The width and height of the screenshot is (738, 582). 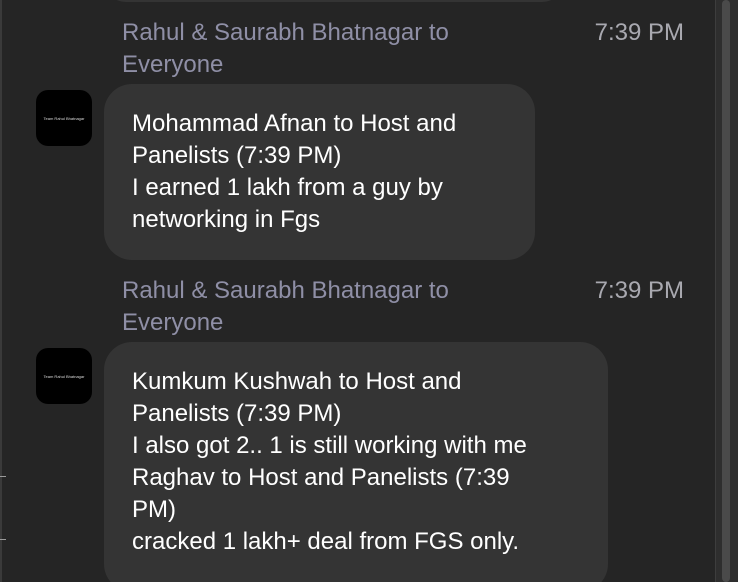 I want to click on message-1-sender: Rahul & Saurabh Bhatnagar to Everyone, so click(x=322, y=49).